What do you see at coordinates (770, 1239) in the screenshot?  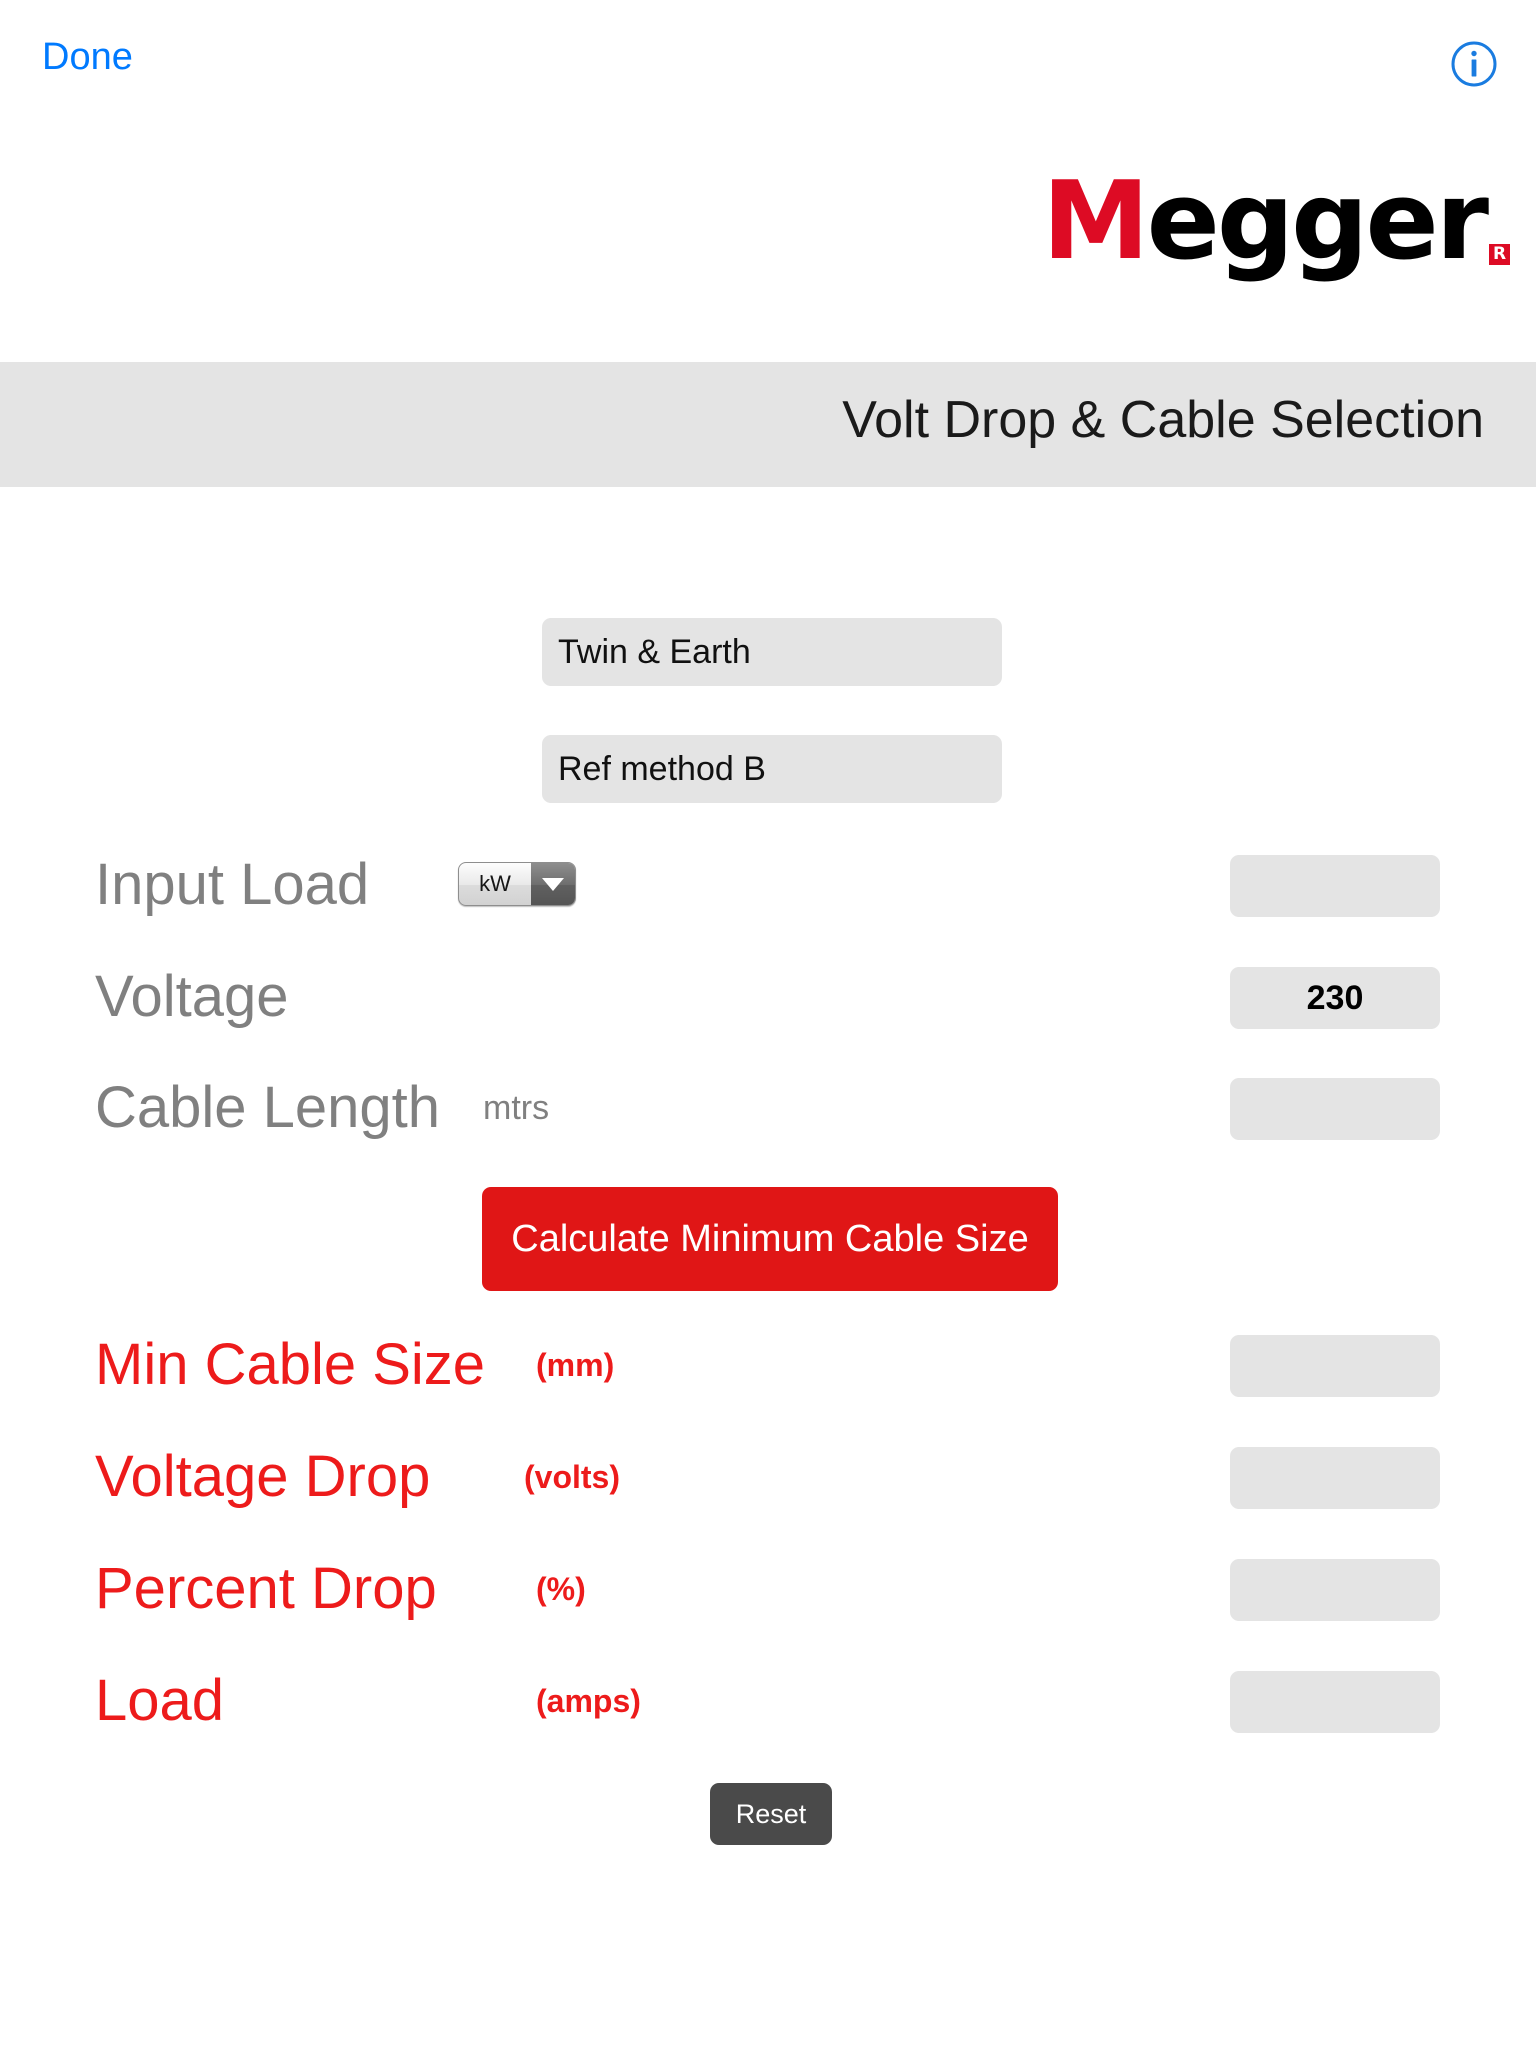 I see `calculate-minimum-cable-size-button: Calculate Minimum Cable Size` at bounding box center [770, 1239].